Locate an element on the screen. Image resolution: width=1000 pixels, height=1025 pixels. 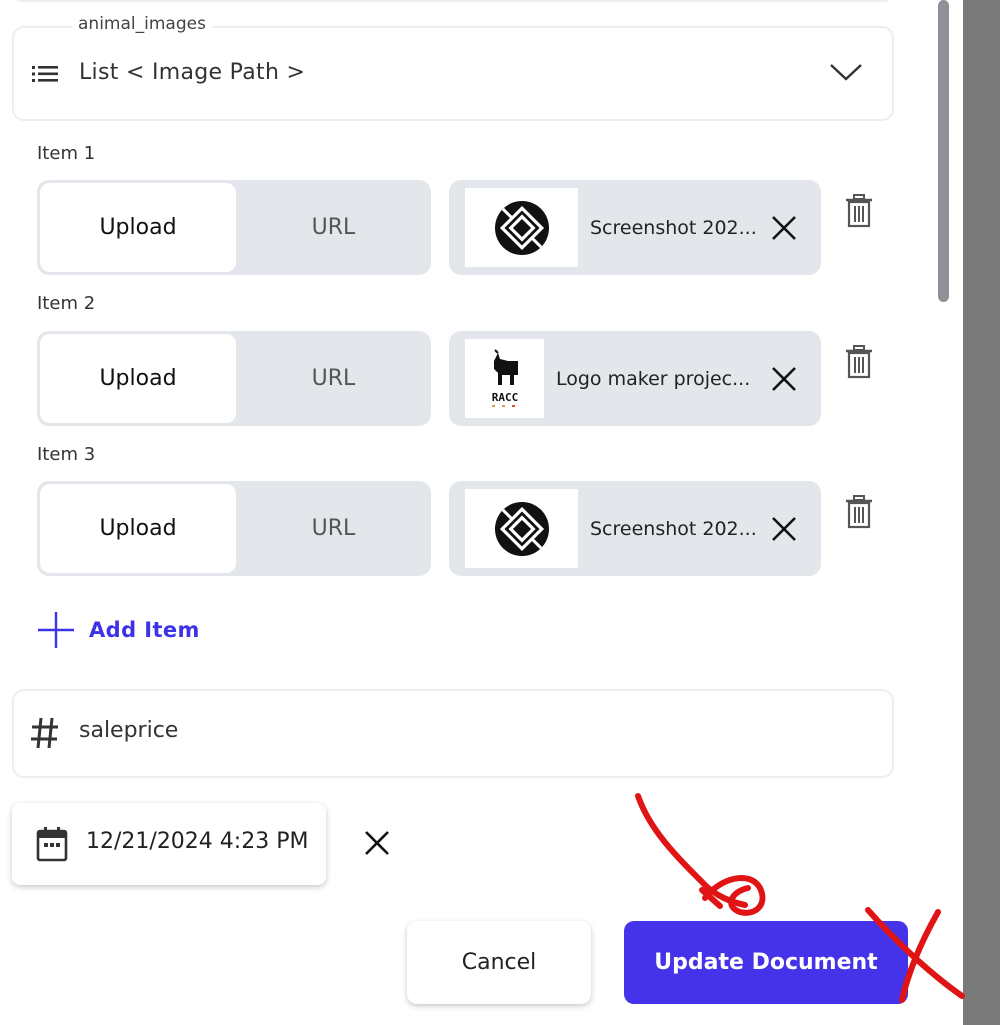
list-icon is located at coordinates (45, 74).